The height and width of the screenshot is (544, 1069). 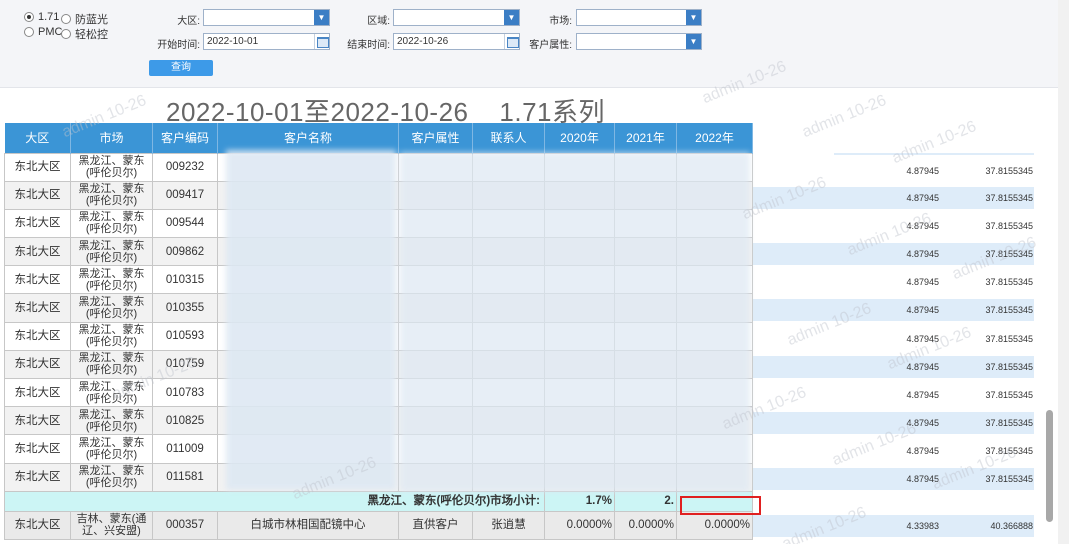 I want to click on region-label: 大区:, so click(x=188, y=21).